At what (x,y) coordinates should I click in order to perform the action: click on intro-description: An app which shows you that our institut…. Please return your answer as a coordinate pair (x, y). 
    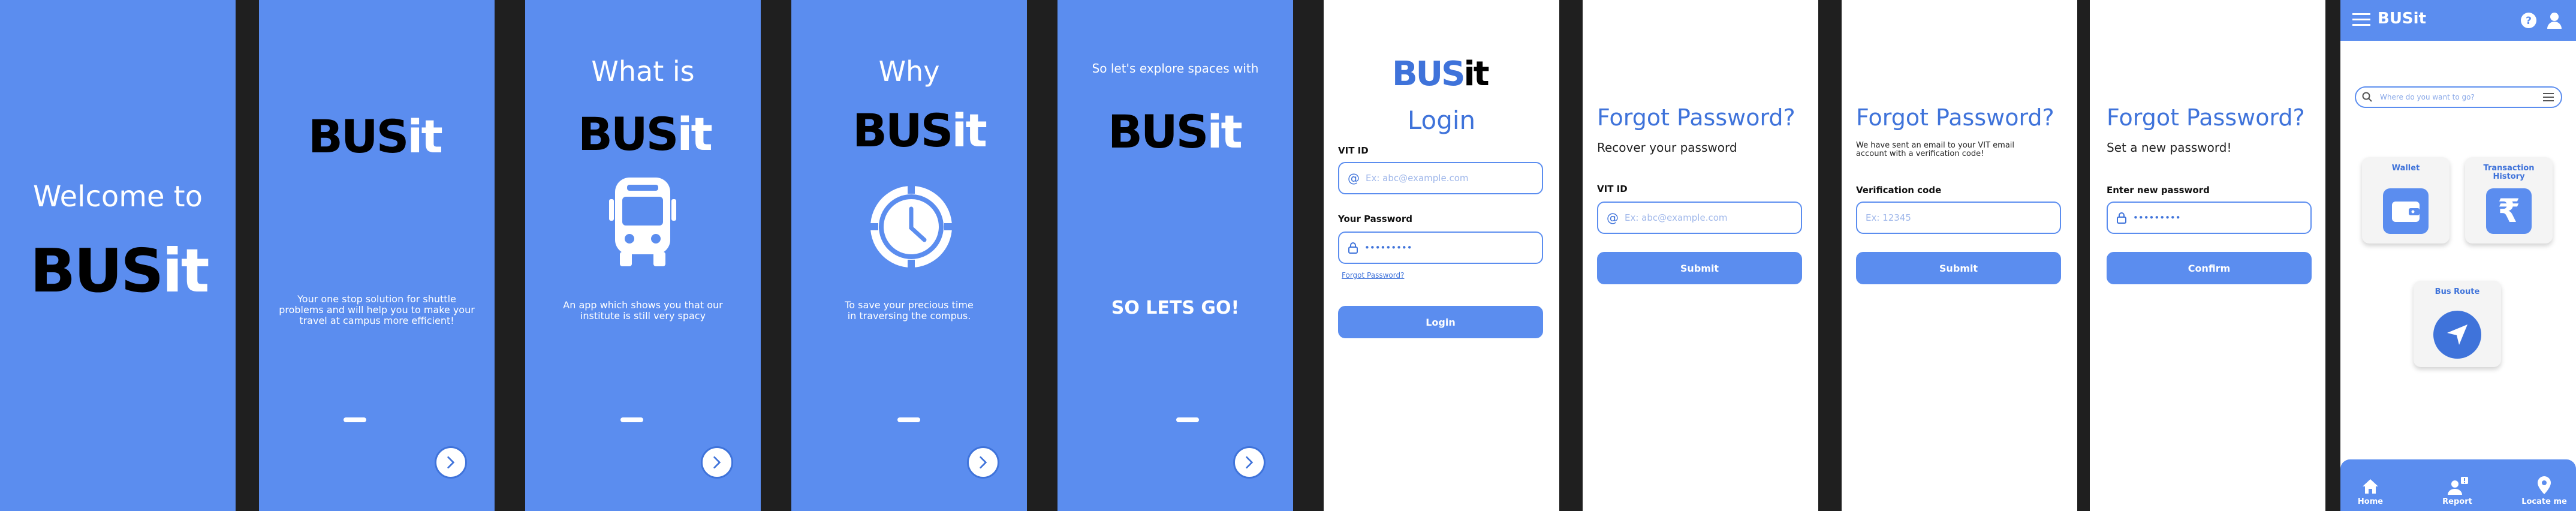
    Looking at the image, I should click on (643, 310).